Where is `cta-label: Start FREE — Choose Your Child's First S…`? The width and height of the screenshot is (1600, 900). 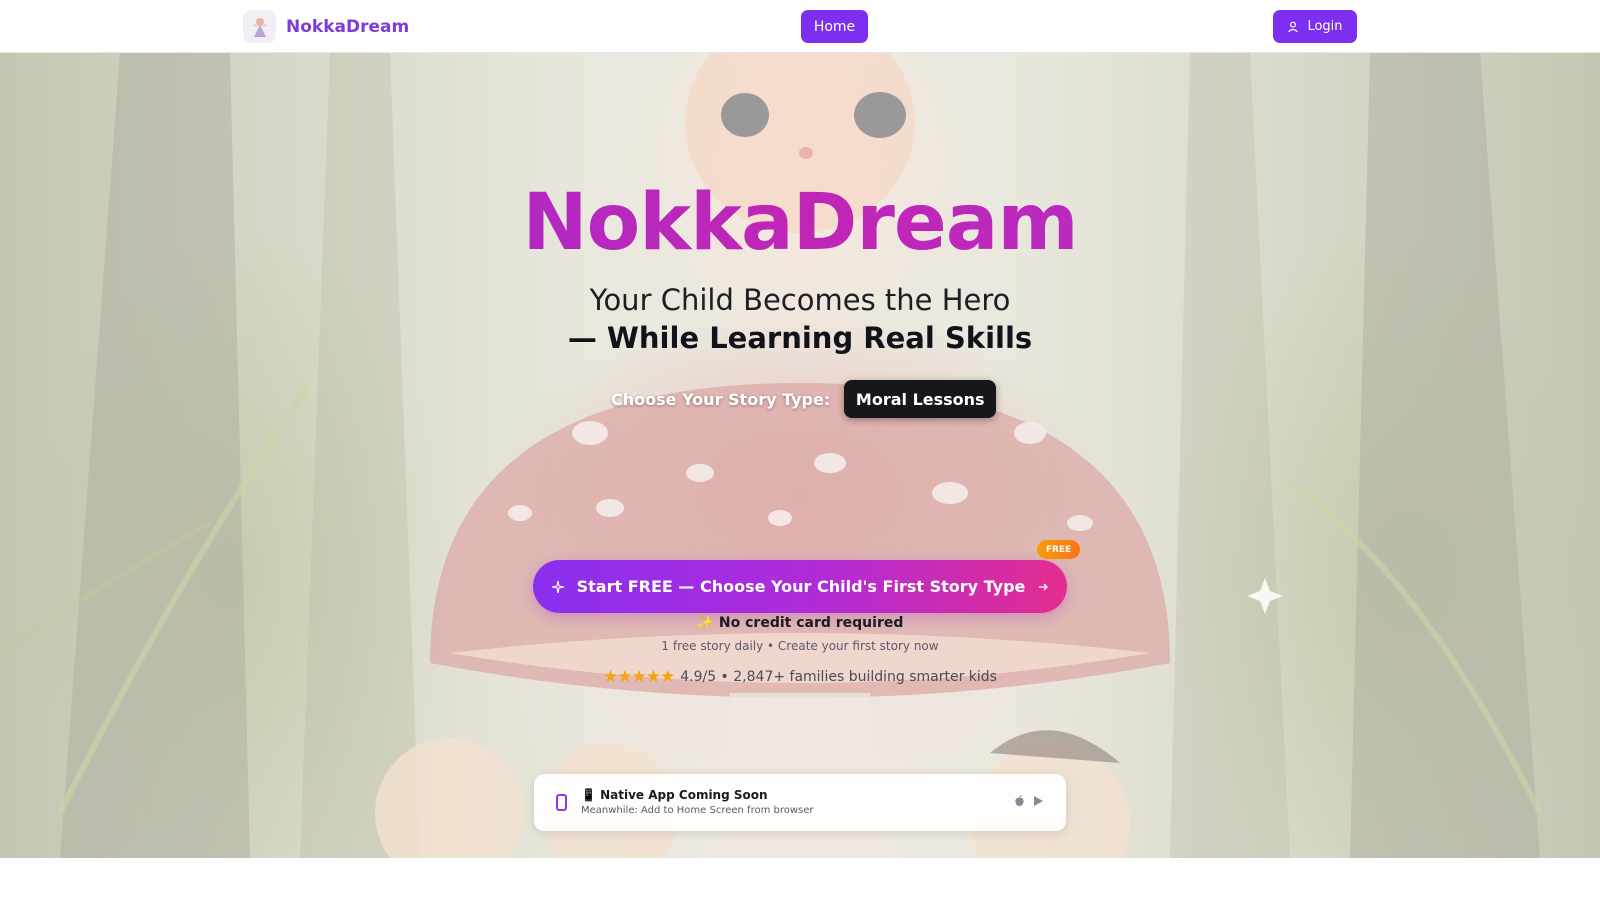 cta-label: Start FREE — Choose Your Child's First S… is located at coordinates (801, 586).